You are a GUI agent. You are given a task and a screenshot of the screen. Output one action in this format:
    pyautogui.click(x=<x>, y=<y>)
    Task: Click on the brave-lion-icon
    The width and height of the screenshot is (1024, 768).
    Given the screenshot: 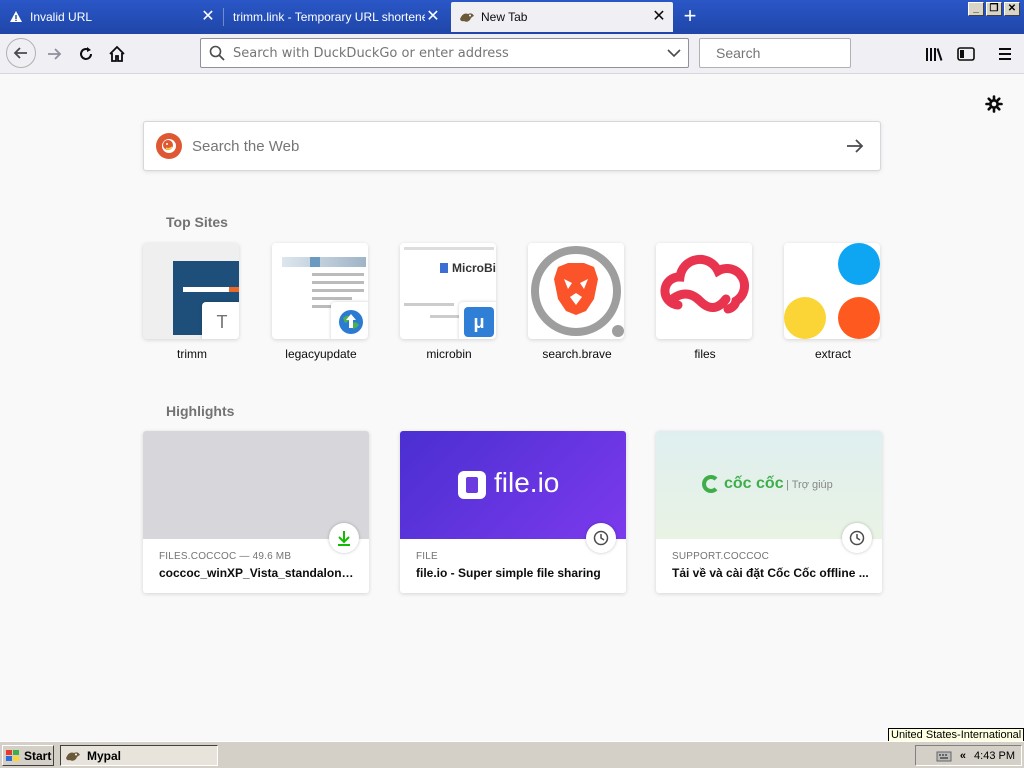 What is the action you would take?
    pyautogui.click(x=577, y=291)
    